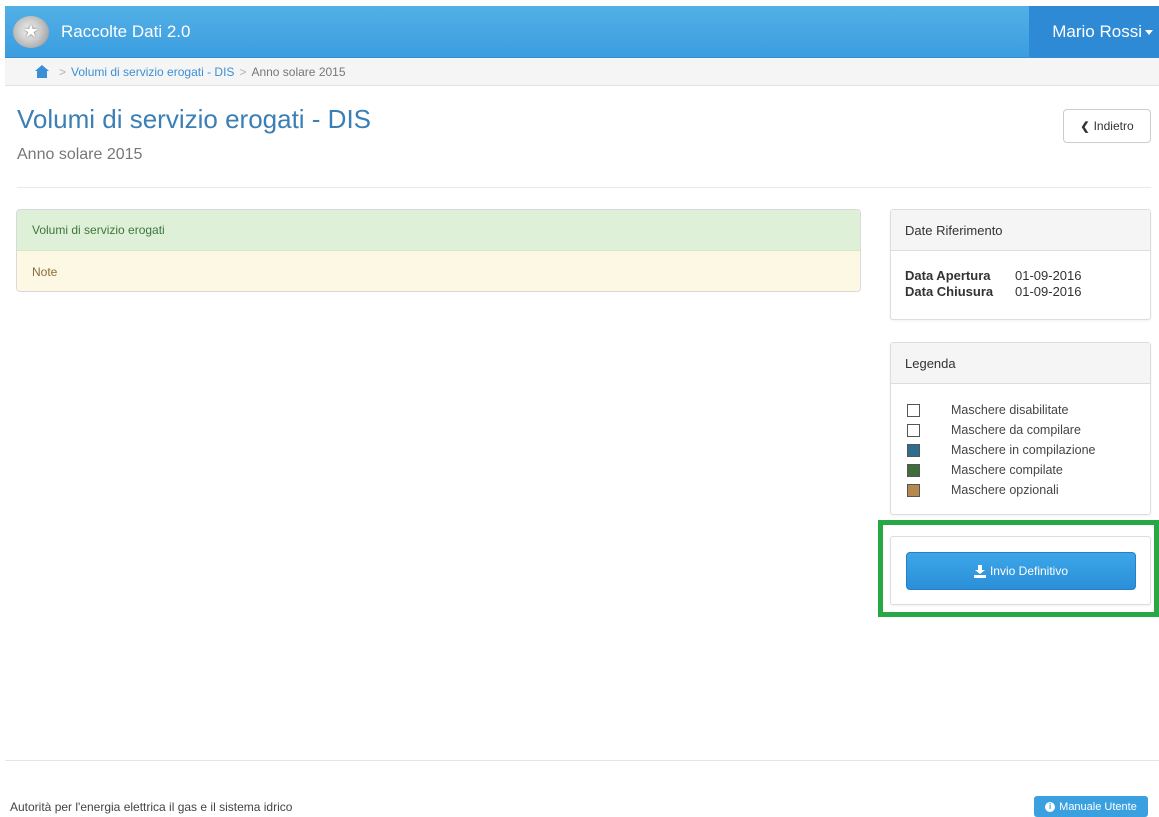 Image resolution: width=1159 pixels, height=817 pixels. What do you see at coordinates (1005, 490) in the screenshot?
I see `legend-label: Maschere opzionali` at bounding box center [1005, 490].